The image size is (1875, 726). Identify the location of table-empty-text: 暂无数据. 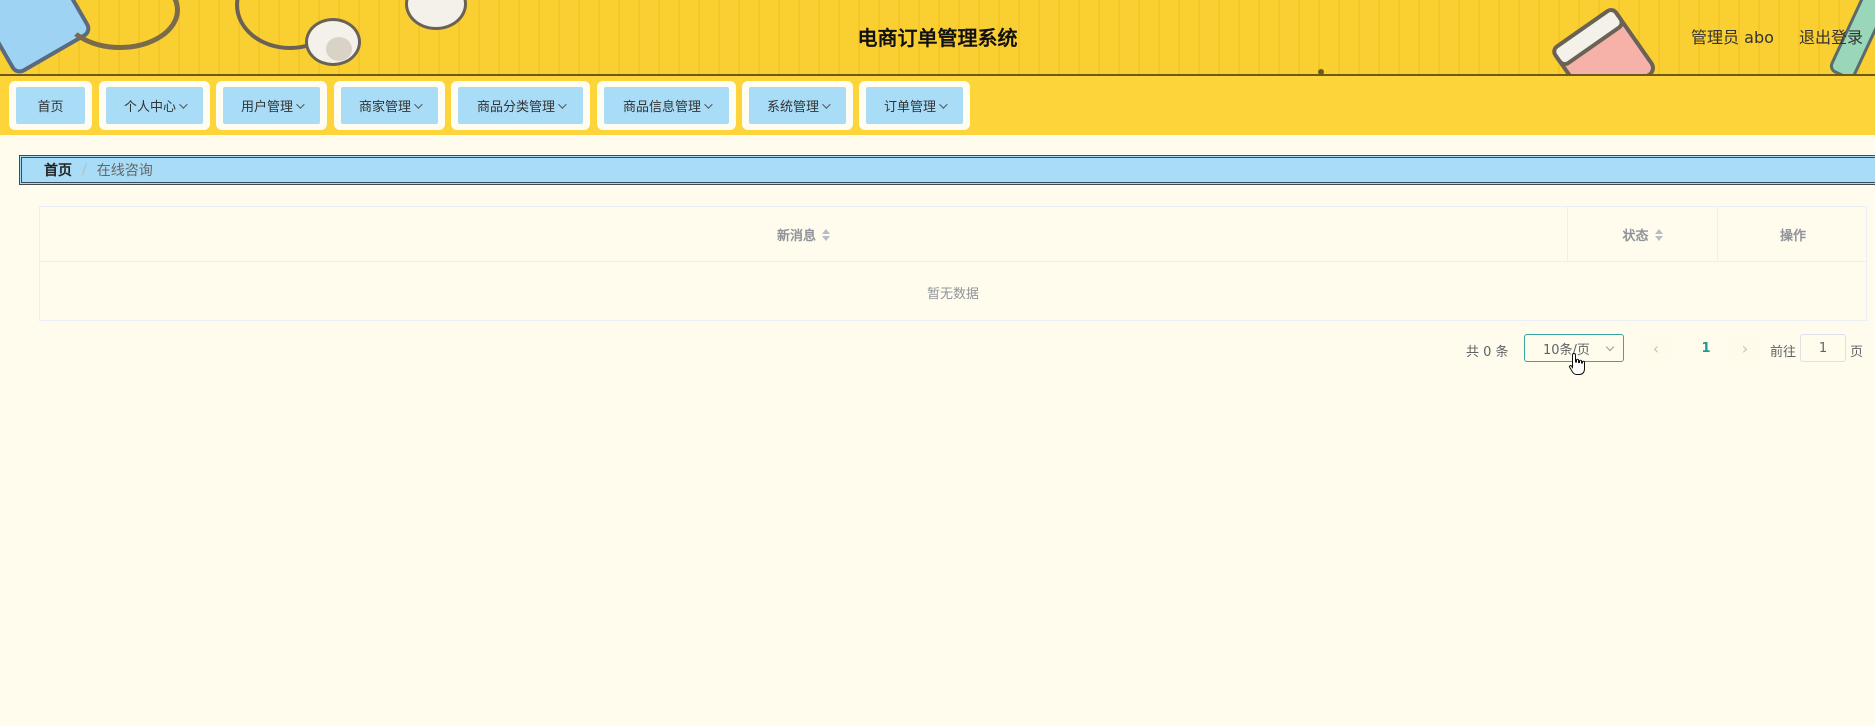
(952, 294).